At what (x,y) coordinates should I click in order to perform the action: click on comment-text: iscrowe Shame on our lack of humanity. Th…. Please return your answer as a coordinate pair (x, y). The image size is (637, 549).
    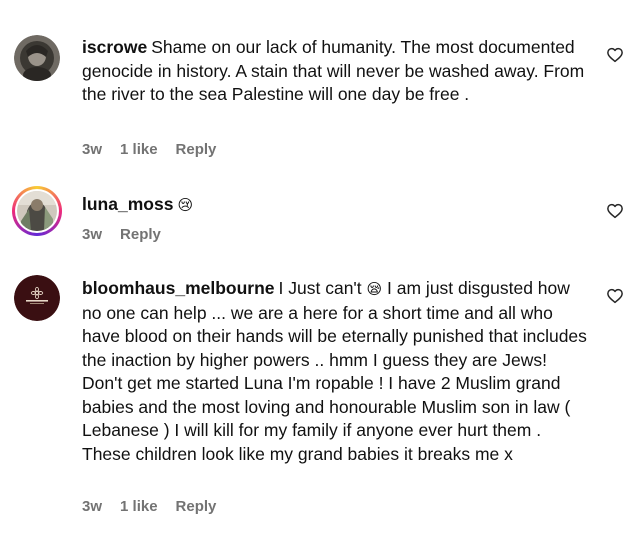
    Looking at the image, I should click on (337, 71).